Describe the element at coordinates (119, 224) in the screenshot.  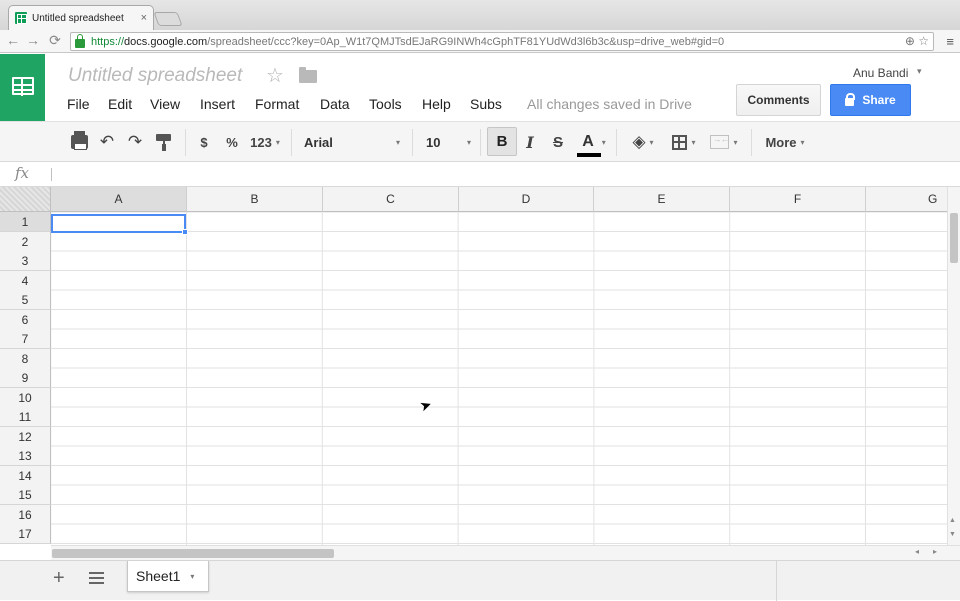
I see `selected-cell-a1` at that location.